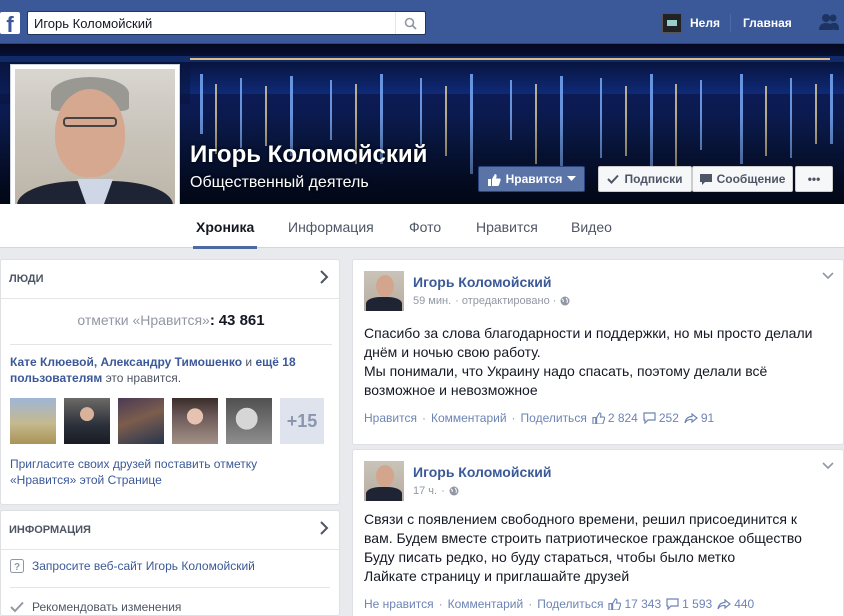 The width and height of the screenshot is (844, 616). Describe the element at coordinates (668, 418) in the screenshot. I see `comments-count: 252` at that location.